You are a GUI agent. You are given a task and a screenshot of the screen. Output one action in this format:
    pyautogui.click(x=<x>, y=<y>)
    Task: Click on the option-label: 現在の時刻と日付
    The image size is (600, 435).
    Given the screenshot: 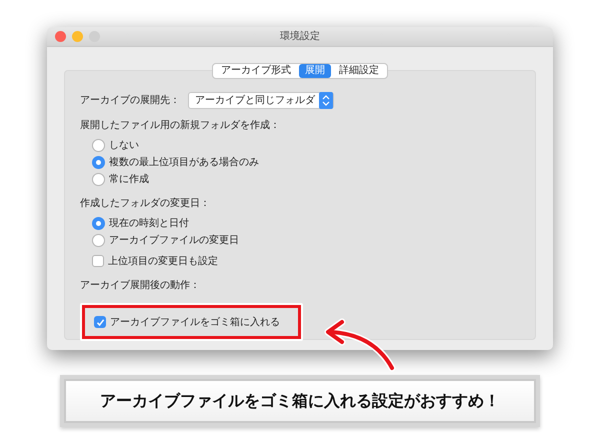 What is the action you would take?
    pyautogui.click(x=149, y=223)
    